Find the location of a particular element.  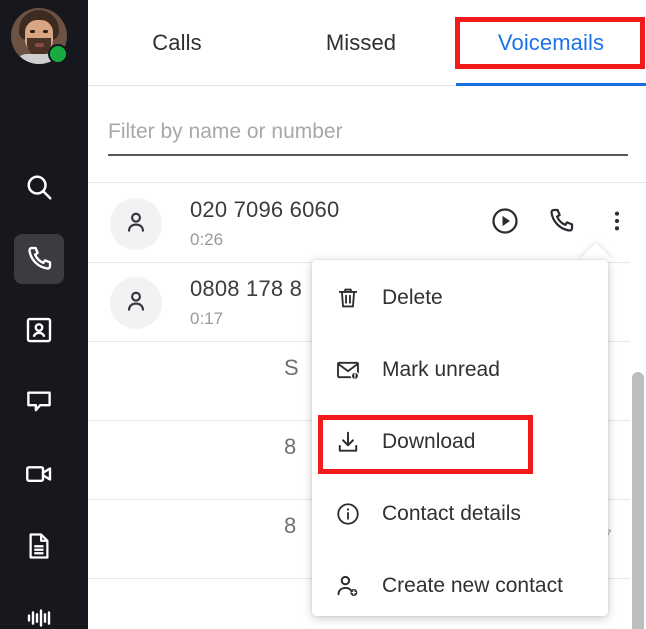

sidebar-item-search is located at coordinates (39, 187).